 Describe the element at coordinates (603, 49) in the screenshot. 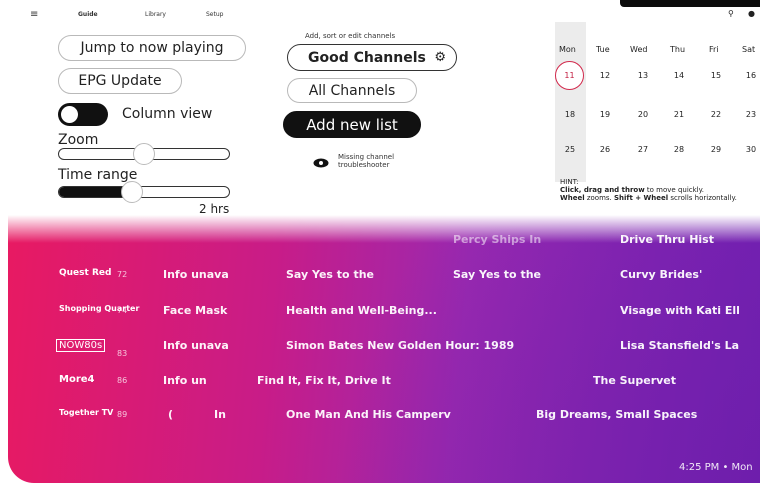

I see `cal-day-tue: Tue` at that location.